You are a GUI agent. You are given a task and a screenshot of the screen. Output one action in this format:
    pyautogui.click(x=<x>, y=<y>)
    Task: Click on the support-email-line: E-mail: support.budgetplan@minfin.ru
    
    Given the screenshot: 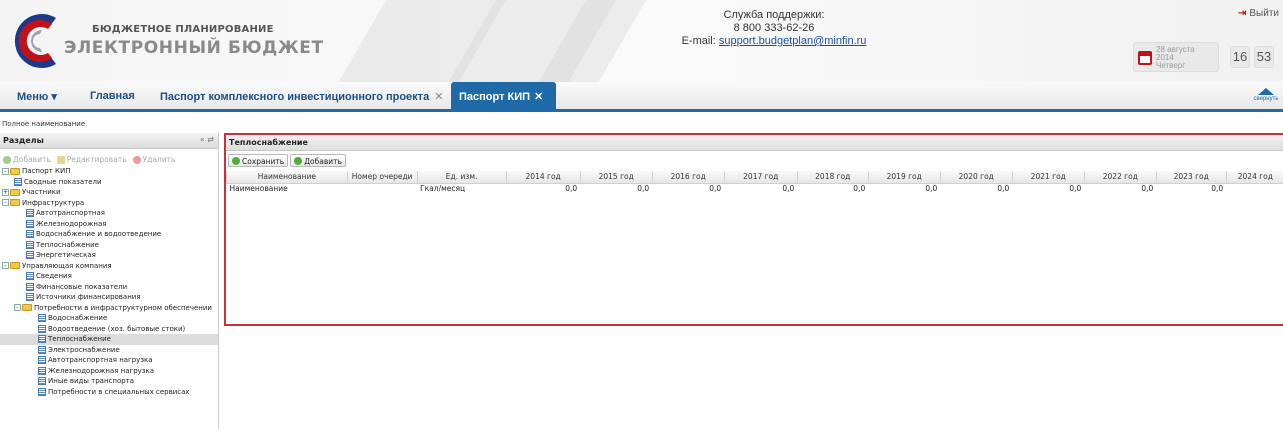 What is the action you would take?
    pyautogui.click(x=774, y=41)
    